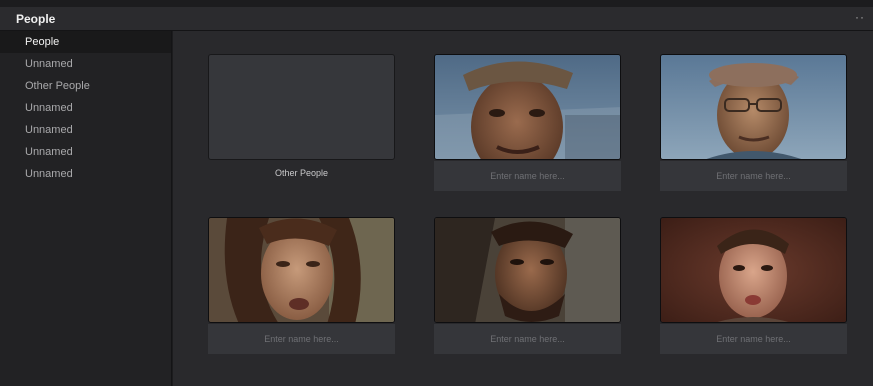  I want to click on person-card-other-people: Other People, so click(301, 116).